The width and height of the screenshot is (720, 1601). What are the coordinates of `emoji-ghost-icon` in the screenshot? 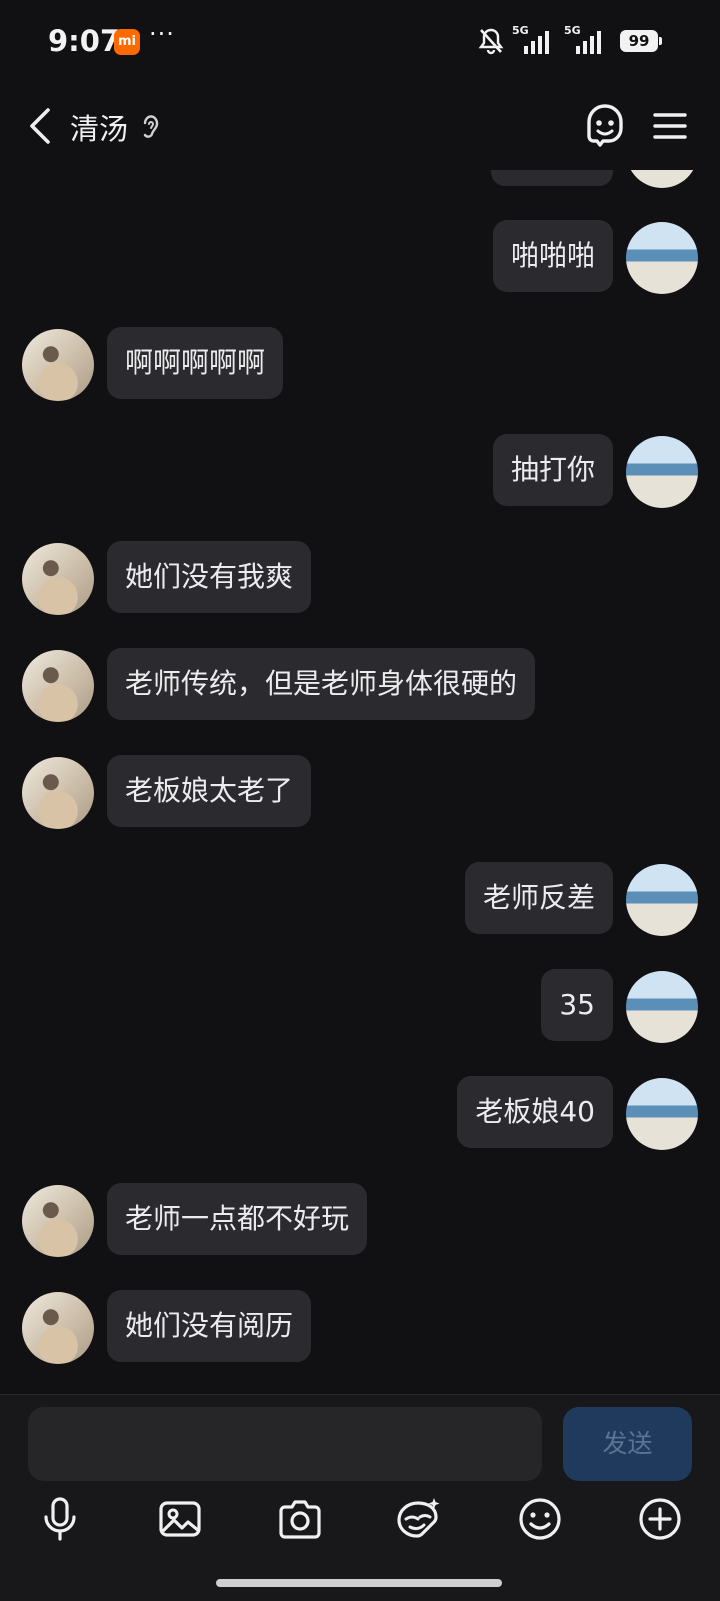 It's located at (605, 126).